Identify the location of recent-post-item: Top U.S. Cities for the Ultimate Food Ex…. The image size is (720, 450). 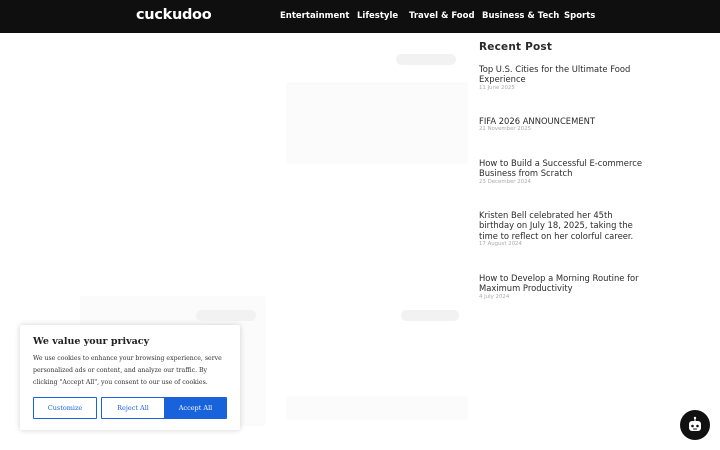
(564, 77).